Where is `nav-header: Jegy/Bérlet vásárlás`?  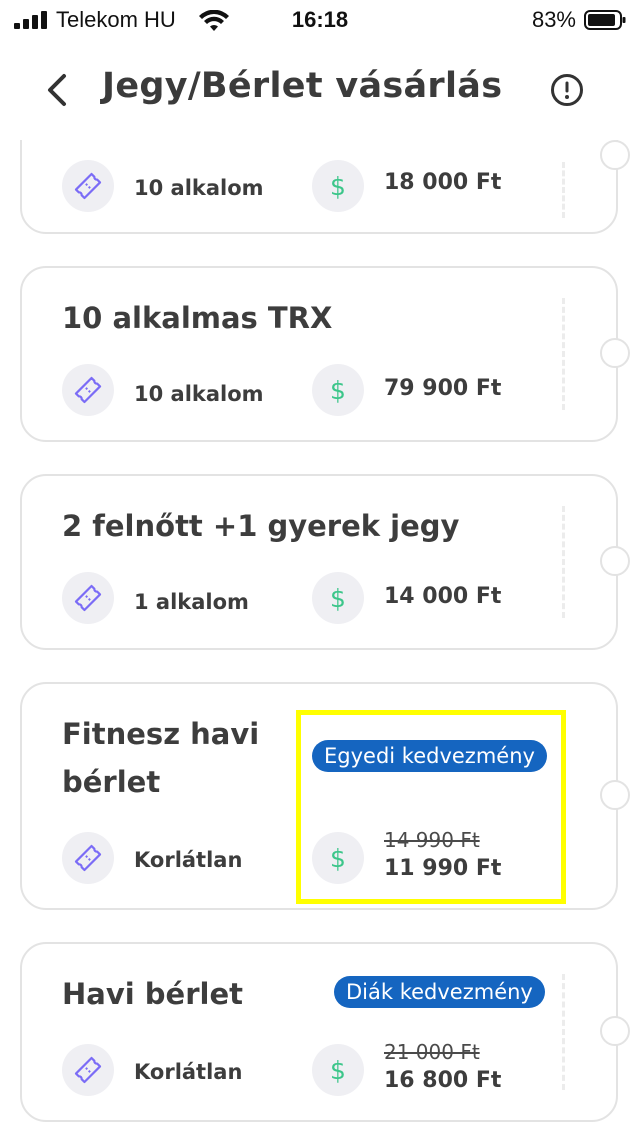 nav-header: Jegy/Bérlet vásárlás is located at coordinates (320, 90).